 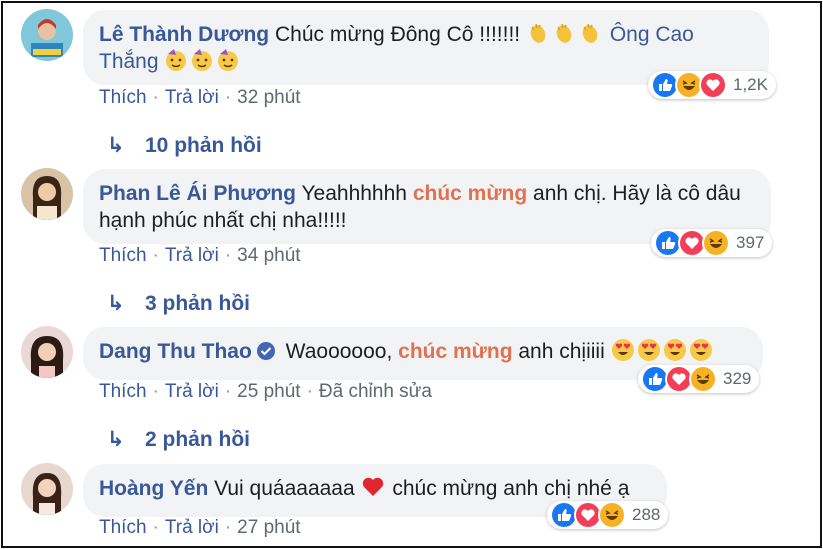 I want to click on comment-author: Lê Thành Dương, so click(x=184, y=34).